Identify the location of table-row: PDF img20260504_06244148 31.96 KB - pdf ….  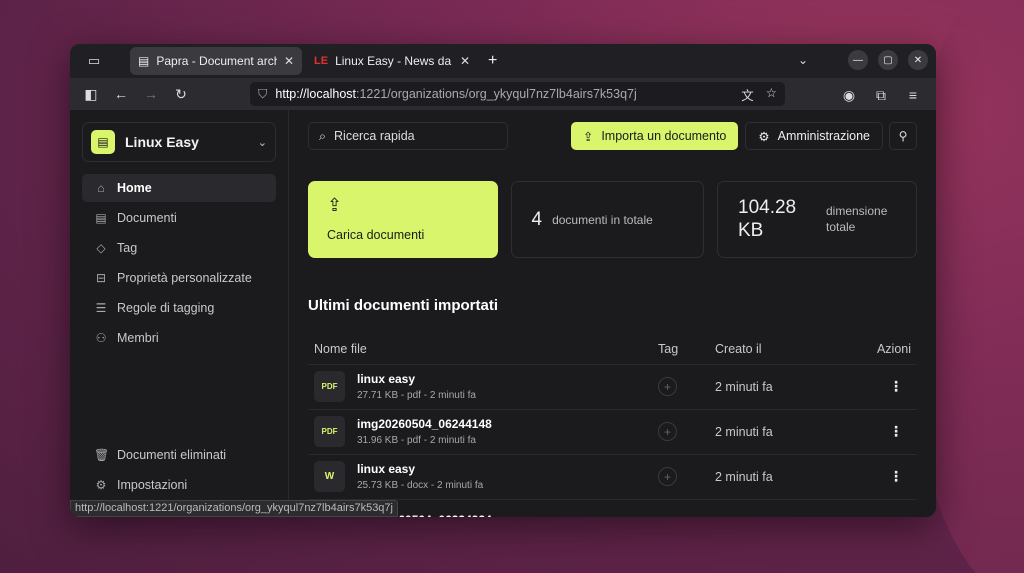
(612, 432).